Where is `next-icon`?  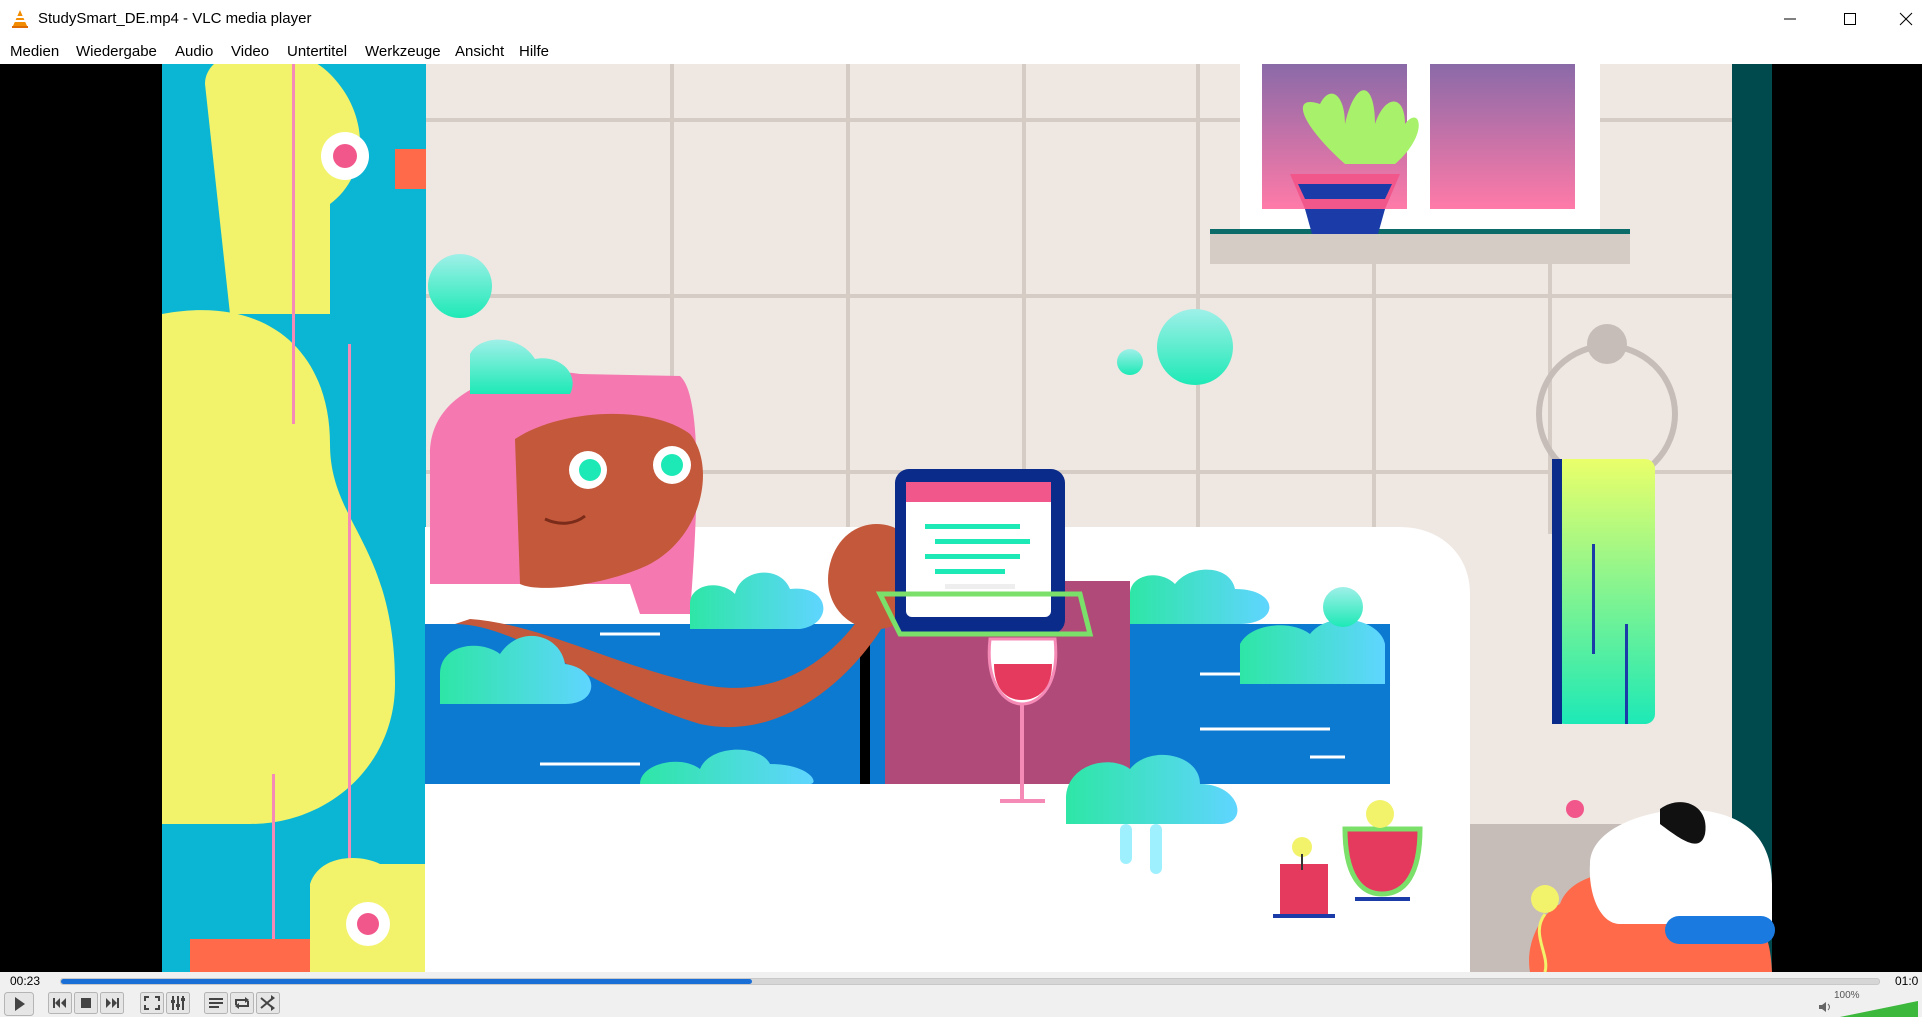
next-icon is located at coordinates (112, 1003).